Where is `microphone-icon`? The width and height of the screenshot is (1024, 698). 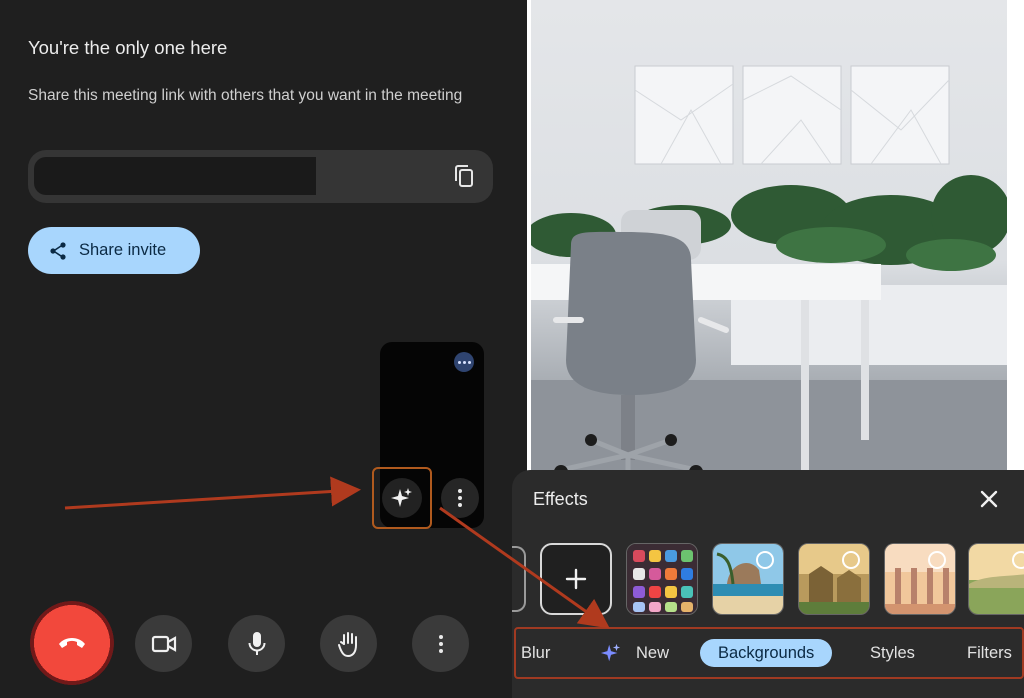
microphone-icon is located at coordinates (257, 644).